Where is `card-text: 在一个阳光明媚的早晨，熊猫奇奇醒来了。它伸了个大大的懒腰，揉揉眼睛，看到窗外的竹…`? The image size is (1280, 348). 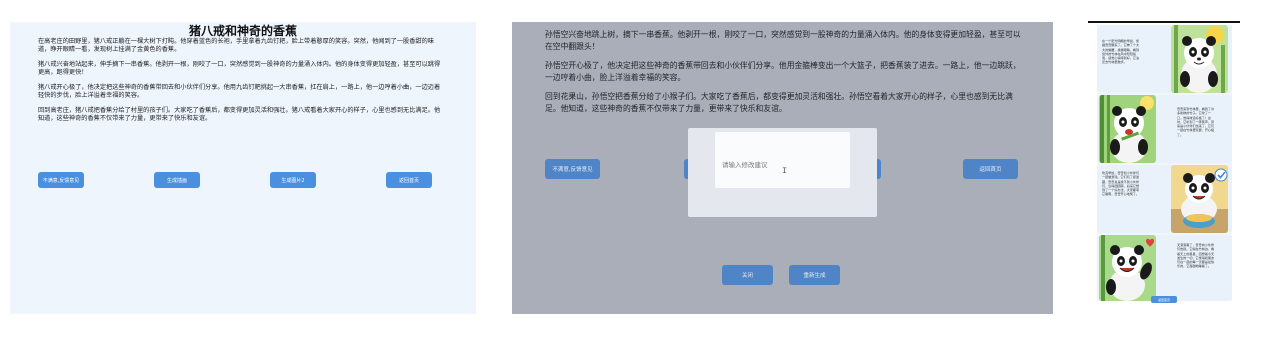
card-text: 在一个阳光明媚的早晨，熊猫奇奇醒来了。它伸了个大大的懒腰，揉揉眼睛，看到窗外的竹… is located at coordinates (1121, 52).